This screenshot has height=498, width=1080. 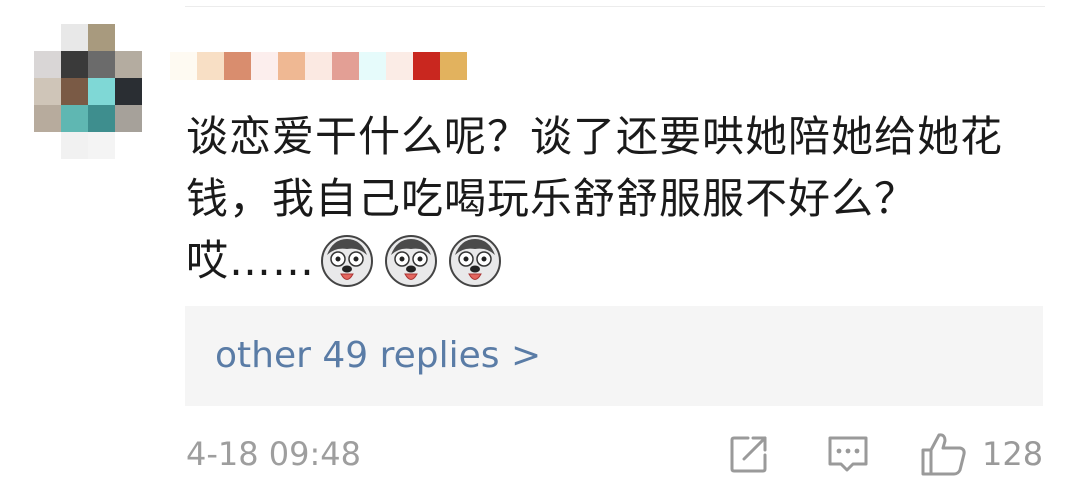 What do you see at coordinates (274, 454) in the screenshot?
I see `timestamp: 4-18 09:48` at bounding box center [274, 454].